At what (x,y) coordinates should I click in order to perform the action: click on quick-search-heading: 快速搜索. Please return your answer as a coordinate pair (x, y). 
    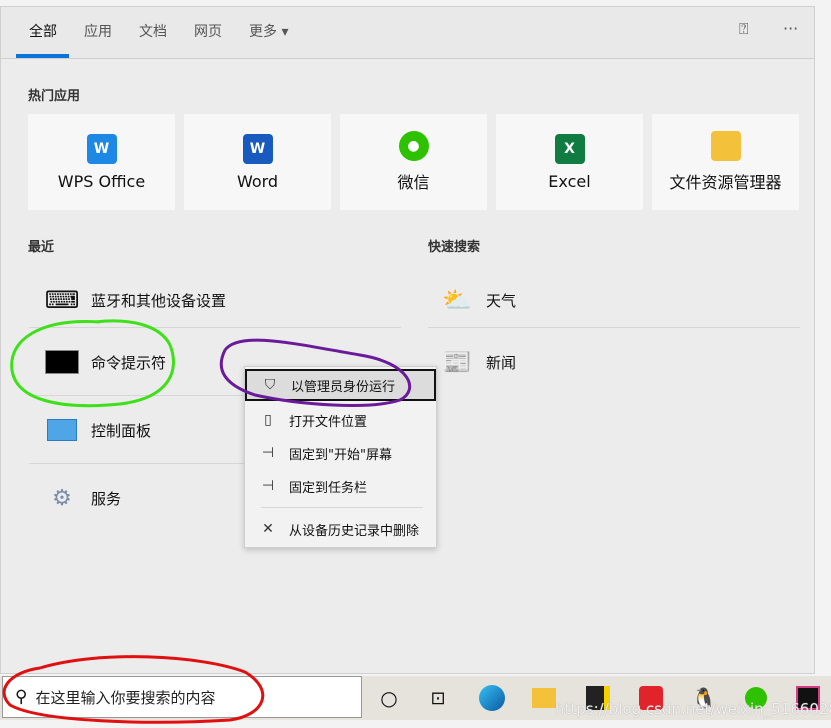
    Looking at the image, I should click on (454, 247).